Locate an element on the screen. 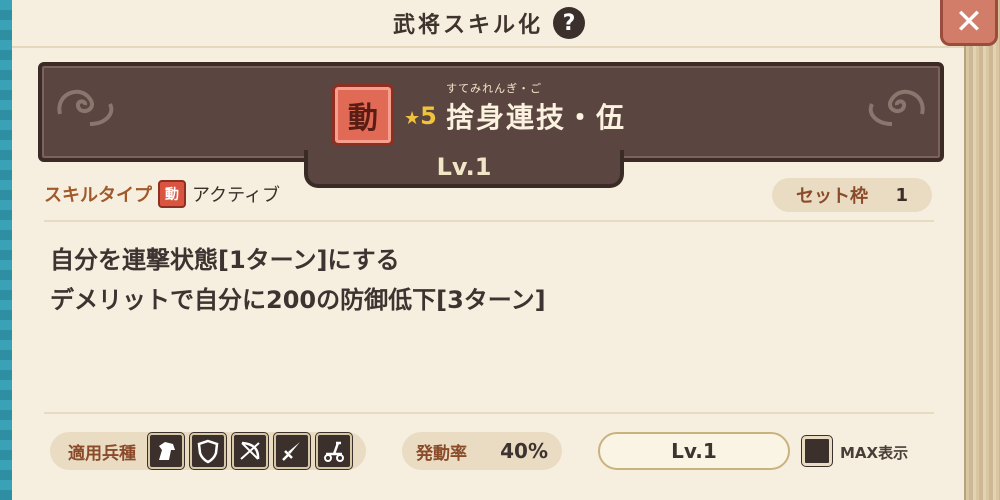 Image resolution: width=1000 pixels, height=500 pixels. skill-type-row: スキルタイプ 動 アクティブ is located at coordinates (162, 194).